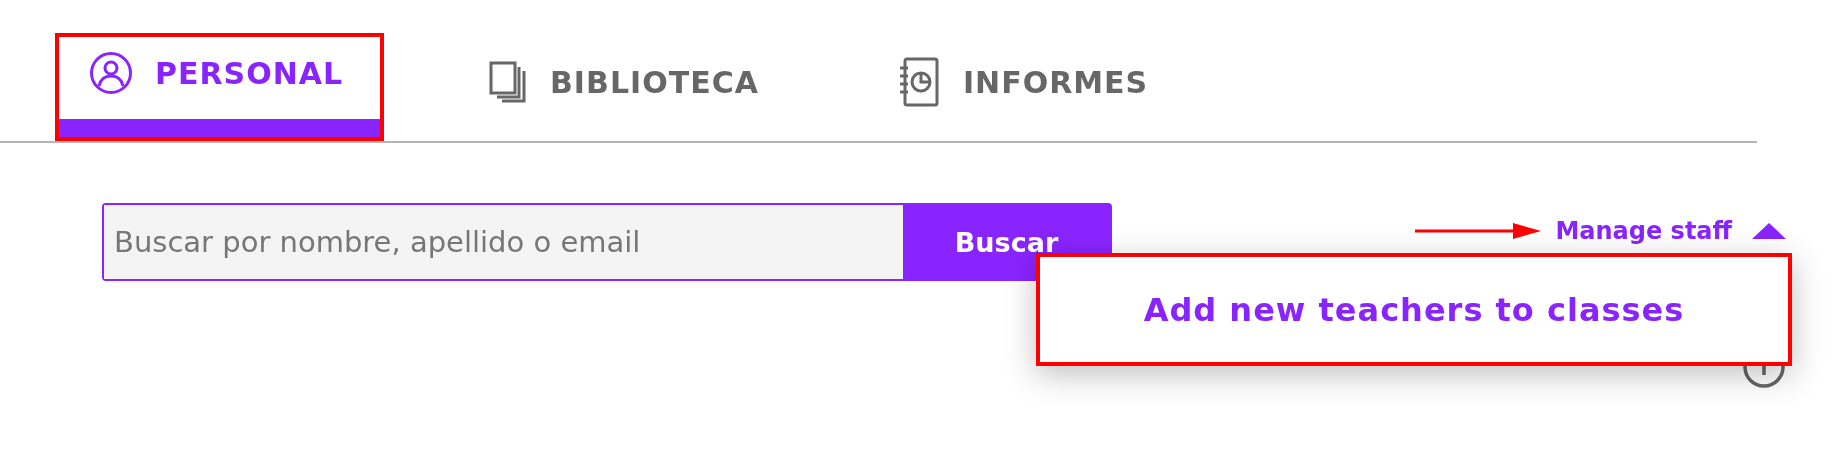 This screenshot has height=451, width=1834. What do you see at coordinates (1414, 309) in the screenshot?
I see `menu-item: Add new teachers to classes` at bounding box center [1414, 309].